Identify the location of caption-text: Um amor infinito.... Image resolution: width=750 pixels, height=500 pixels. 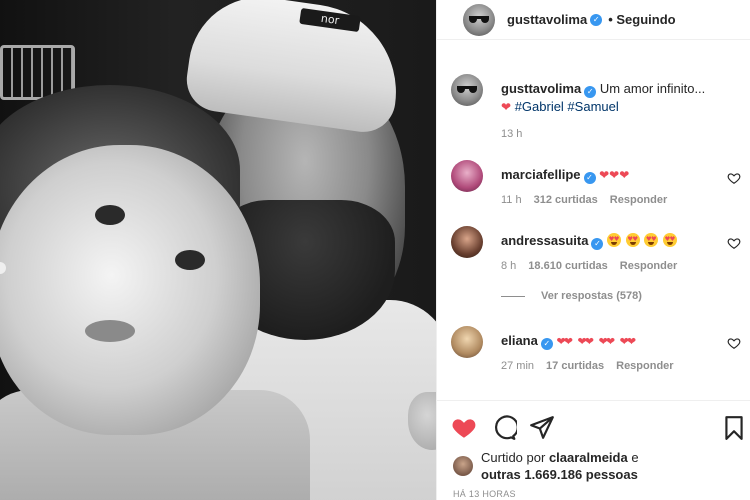
(652, 88).